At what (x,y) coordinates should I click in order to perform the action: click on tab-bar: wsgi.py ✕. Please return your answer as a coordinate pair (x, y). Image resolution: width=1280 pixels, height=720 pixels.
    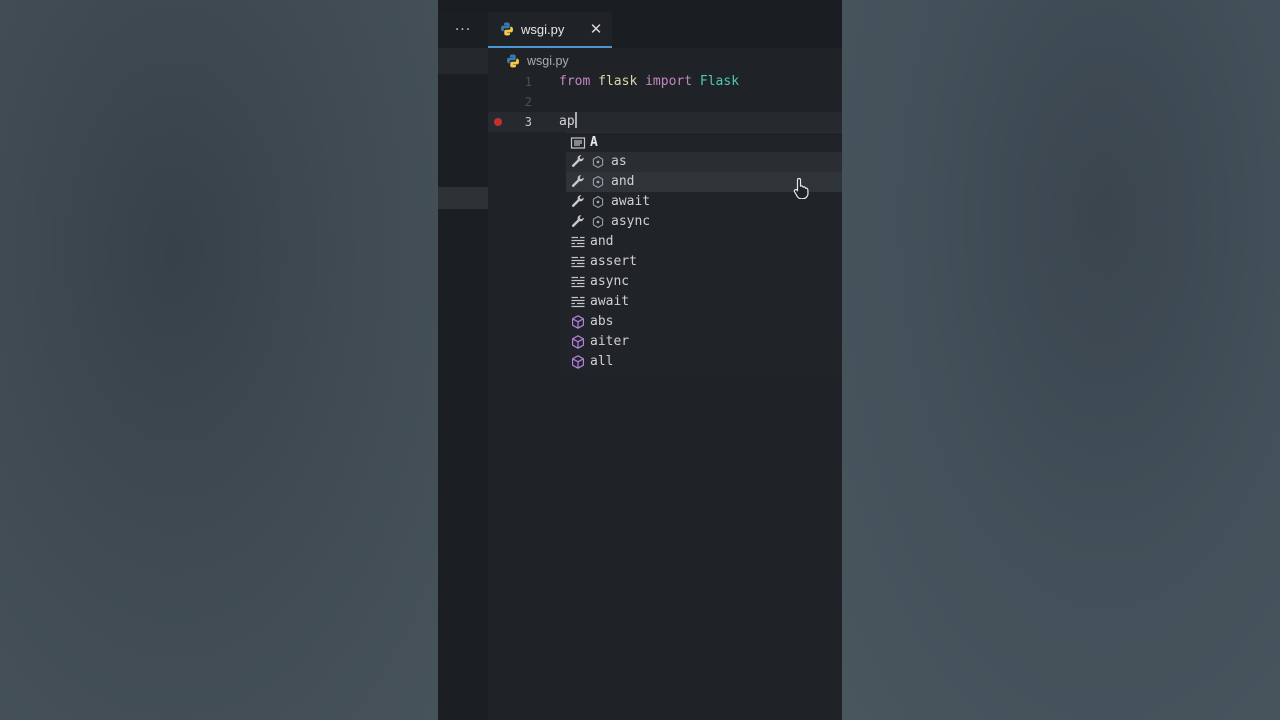
    Looking at the image, I should click on (665, 30).